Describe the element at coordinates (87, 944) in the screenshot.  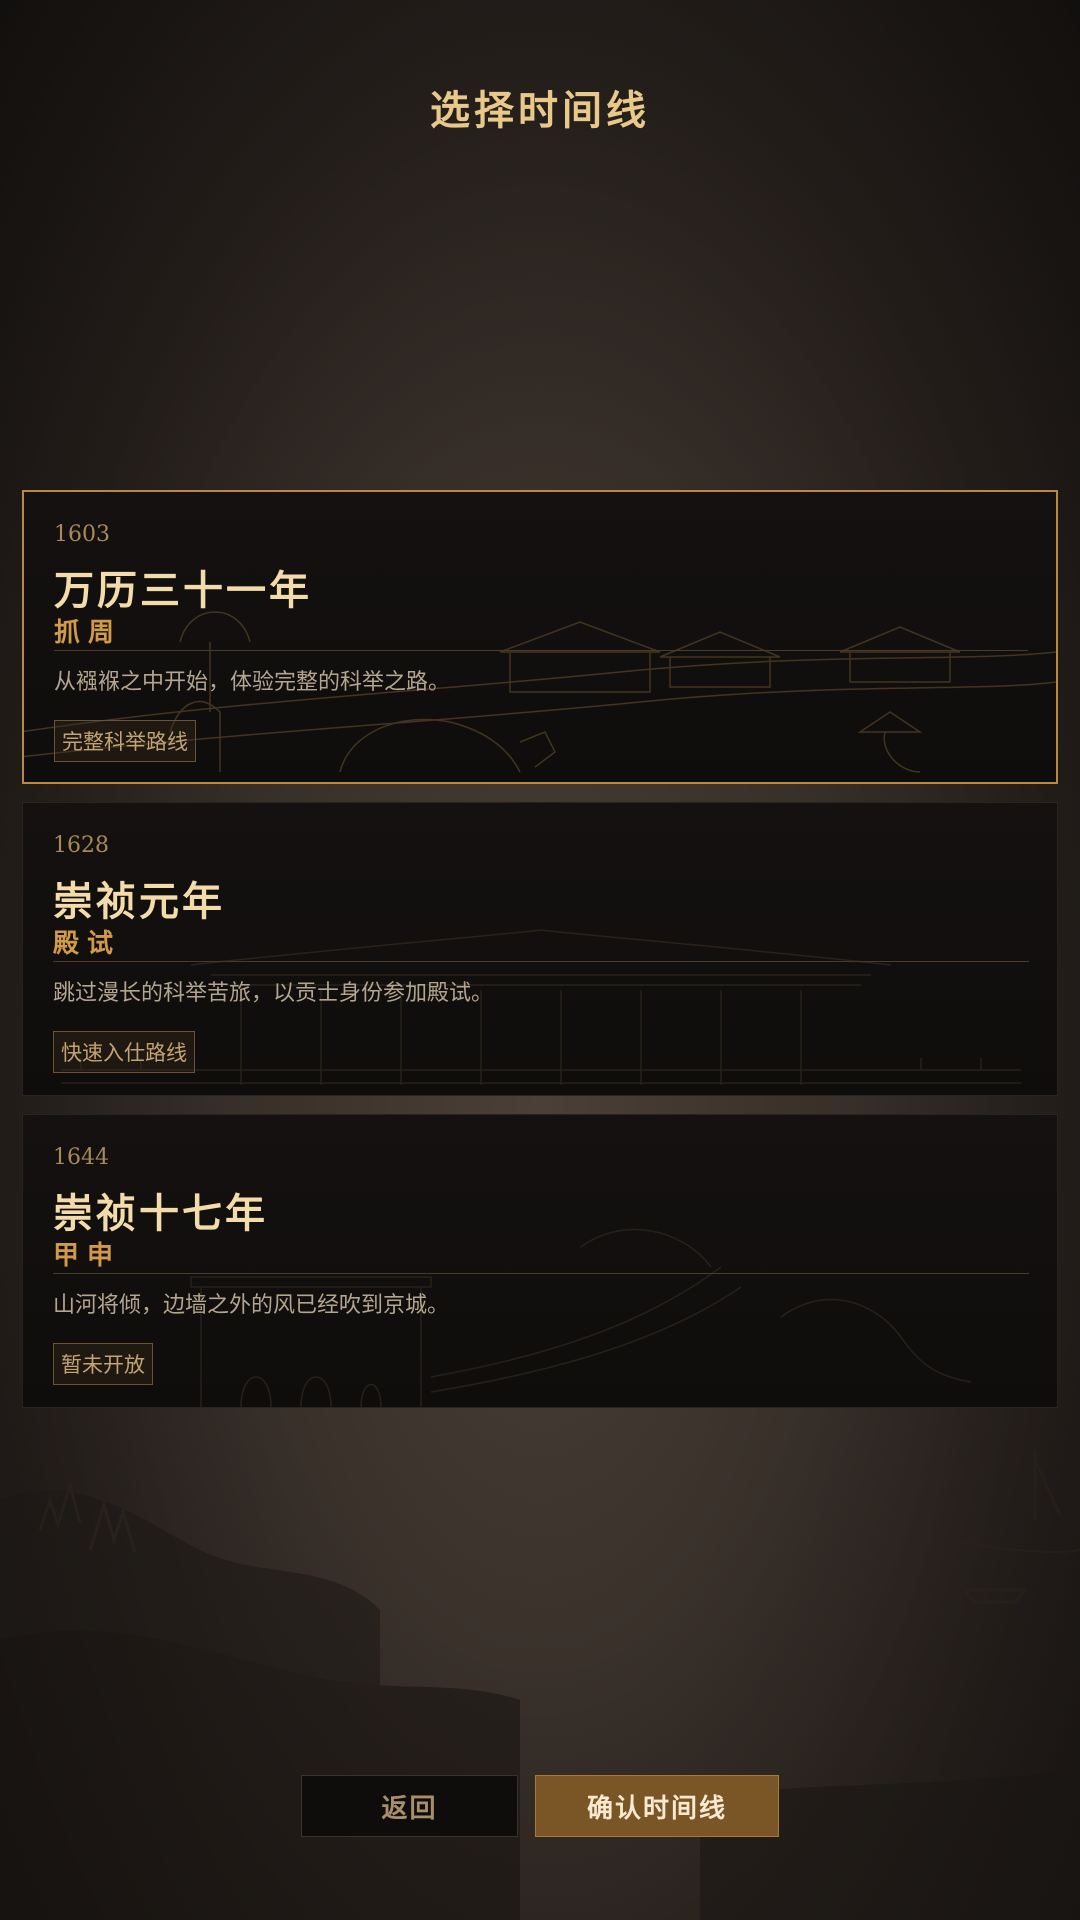
I see `timeline-subtitle: 殿试` at that location.